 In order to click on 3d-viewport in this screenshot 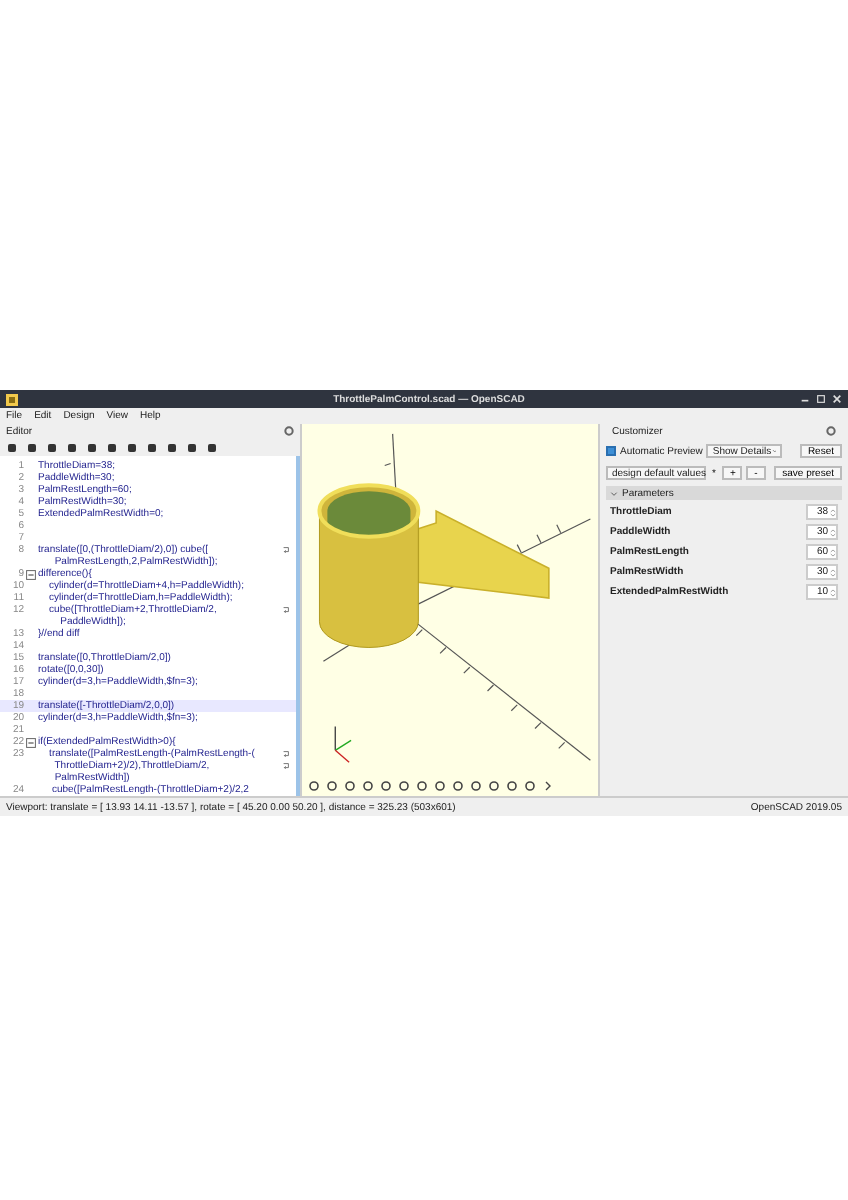, I will do `click(450, 610)`.